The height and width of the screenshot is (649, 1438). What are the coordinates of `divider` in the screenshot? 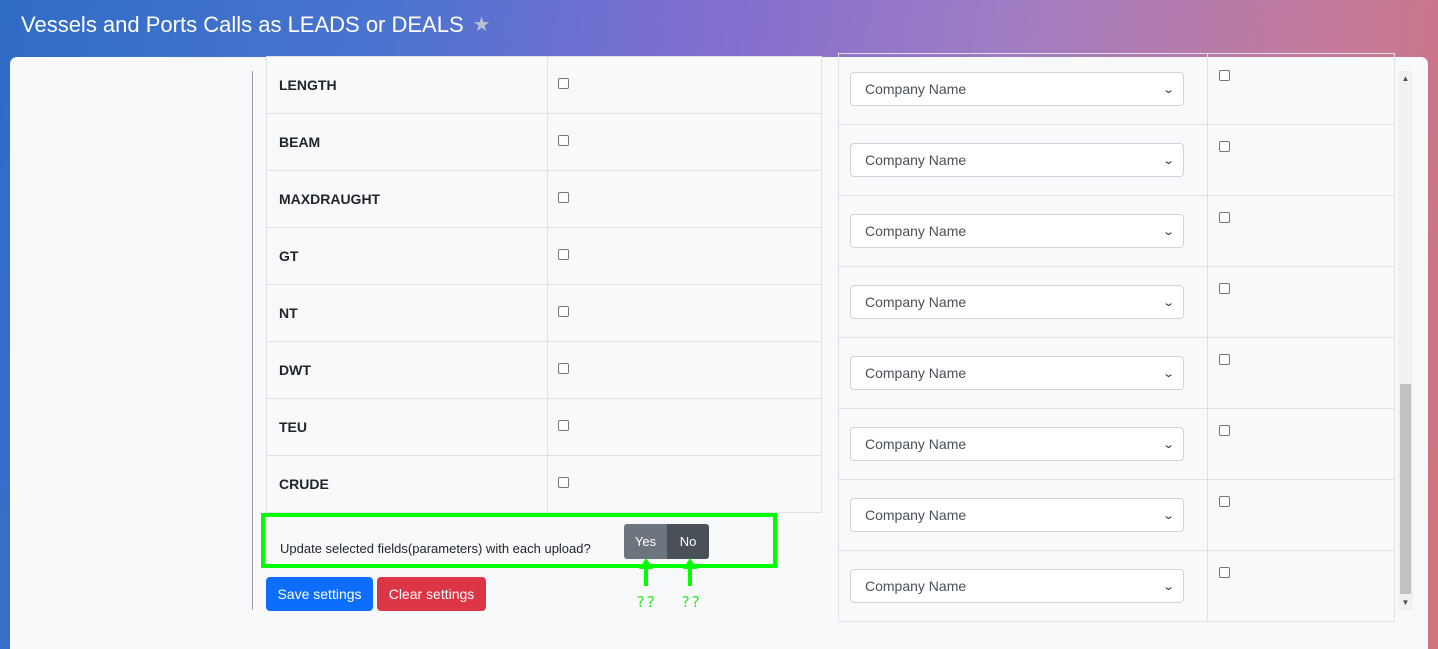 It's located at (252, 340).